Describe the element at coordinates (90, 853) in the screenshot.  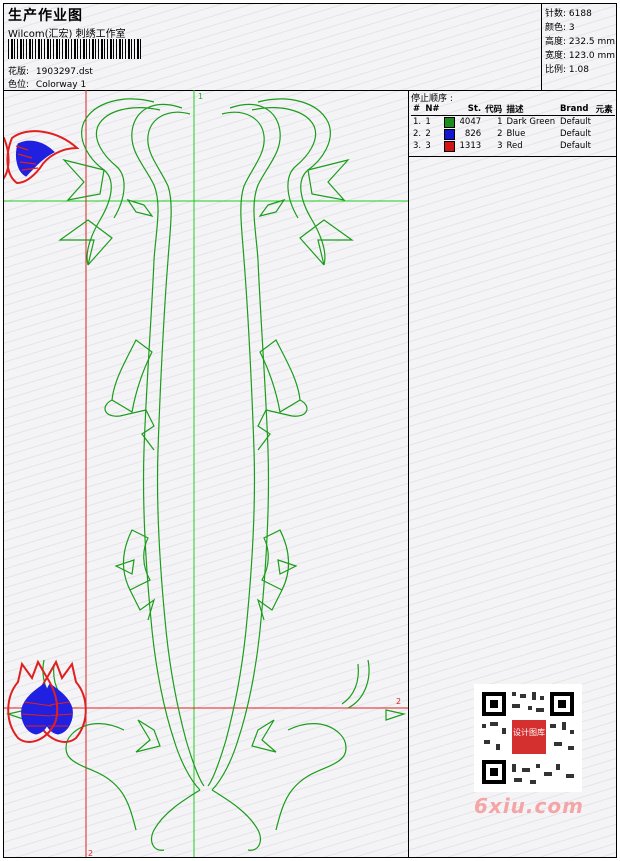
I see `guide-label-bottom: 2` at that location.